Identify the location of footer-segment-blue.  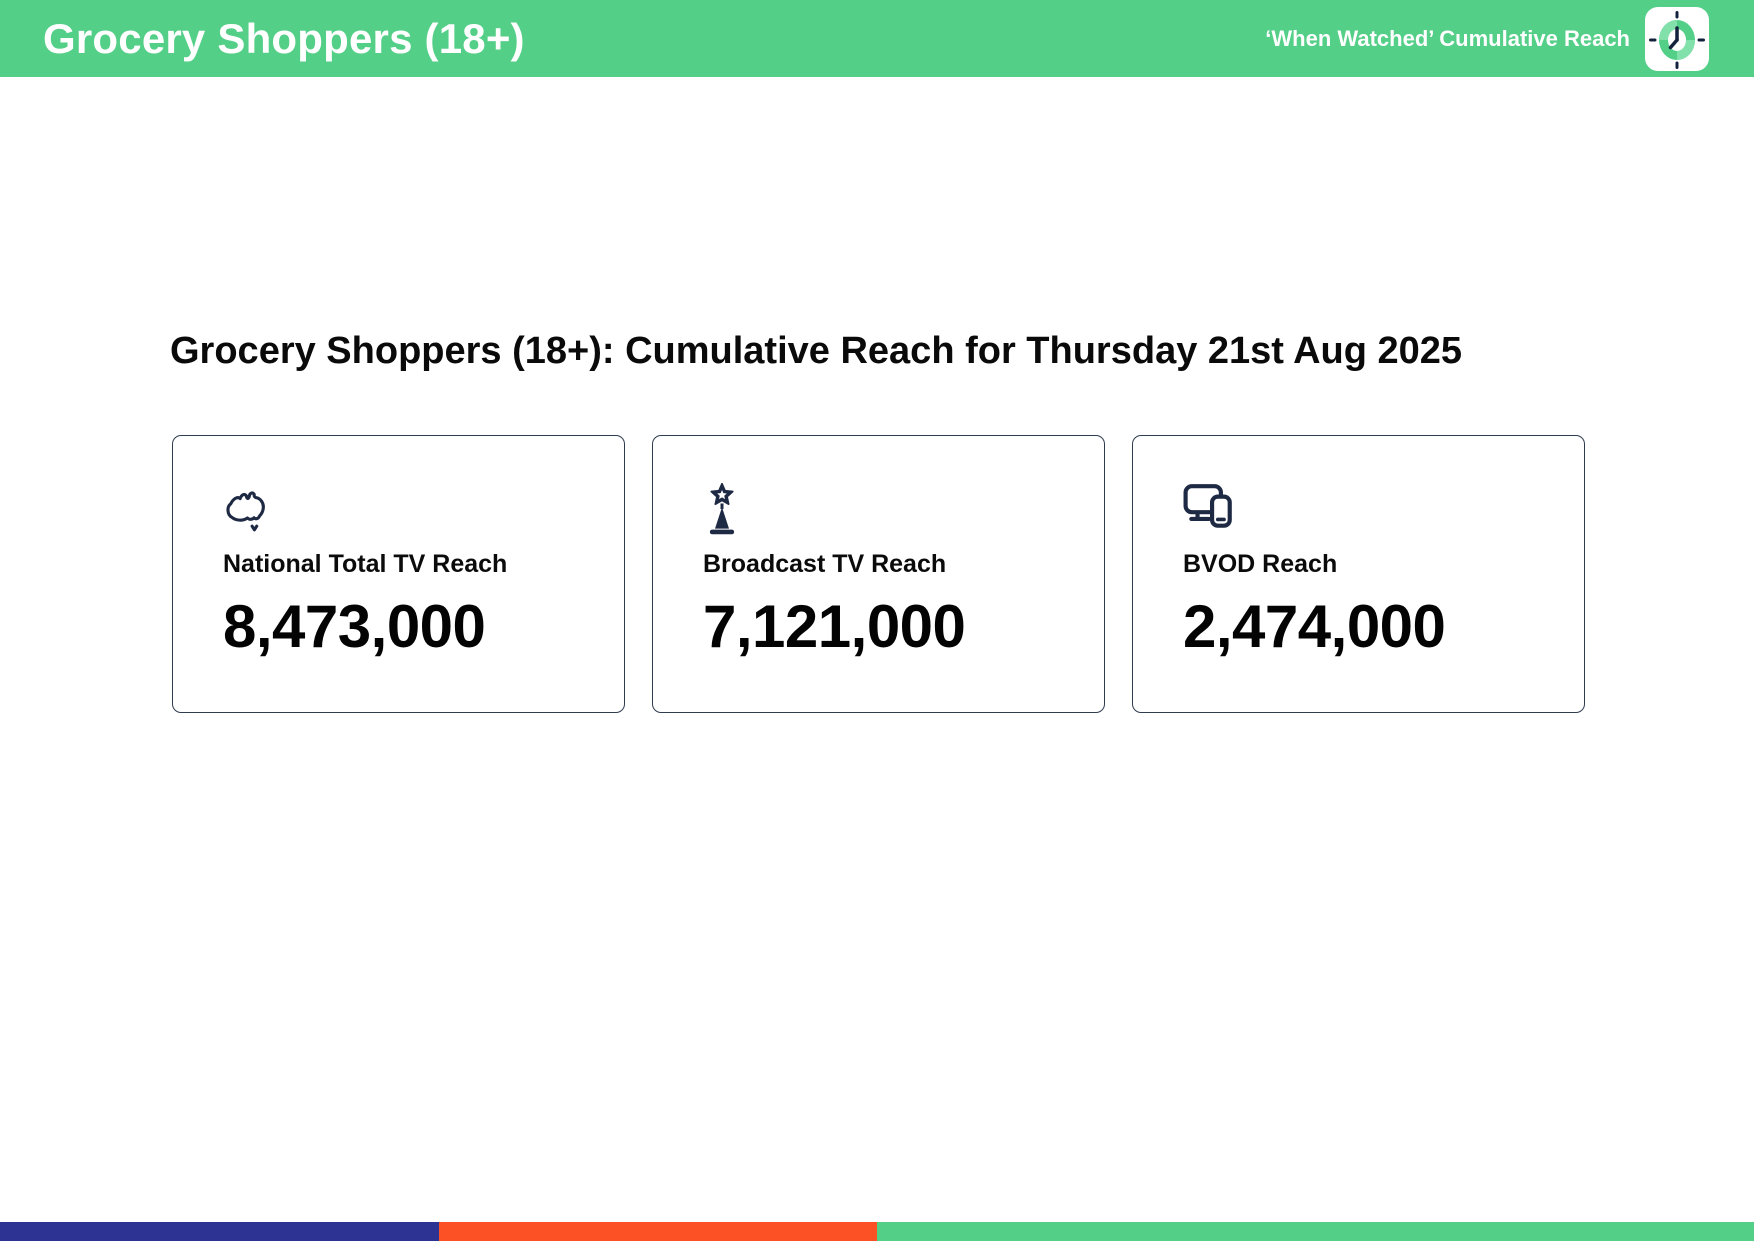
(220, 1231).